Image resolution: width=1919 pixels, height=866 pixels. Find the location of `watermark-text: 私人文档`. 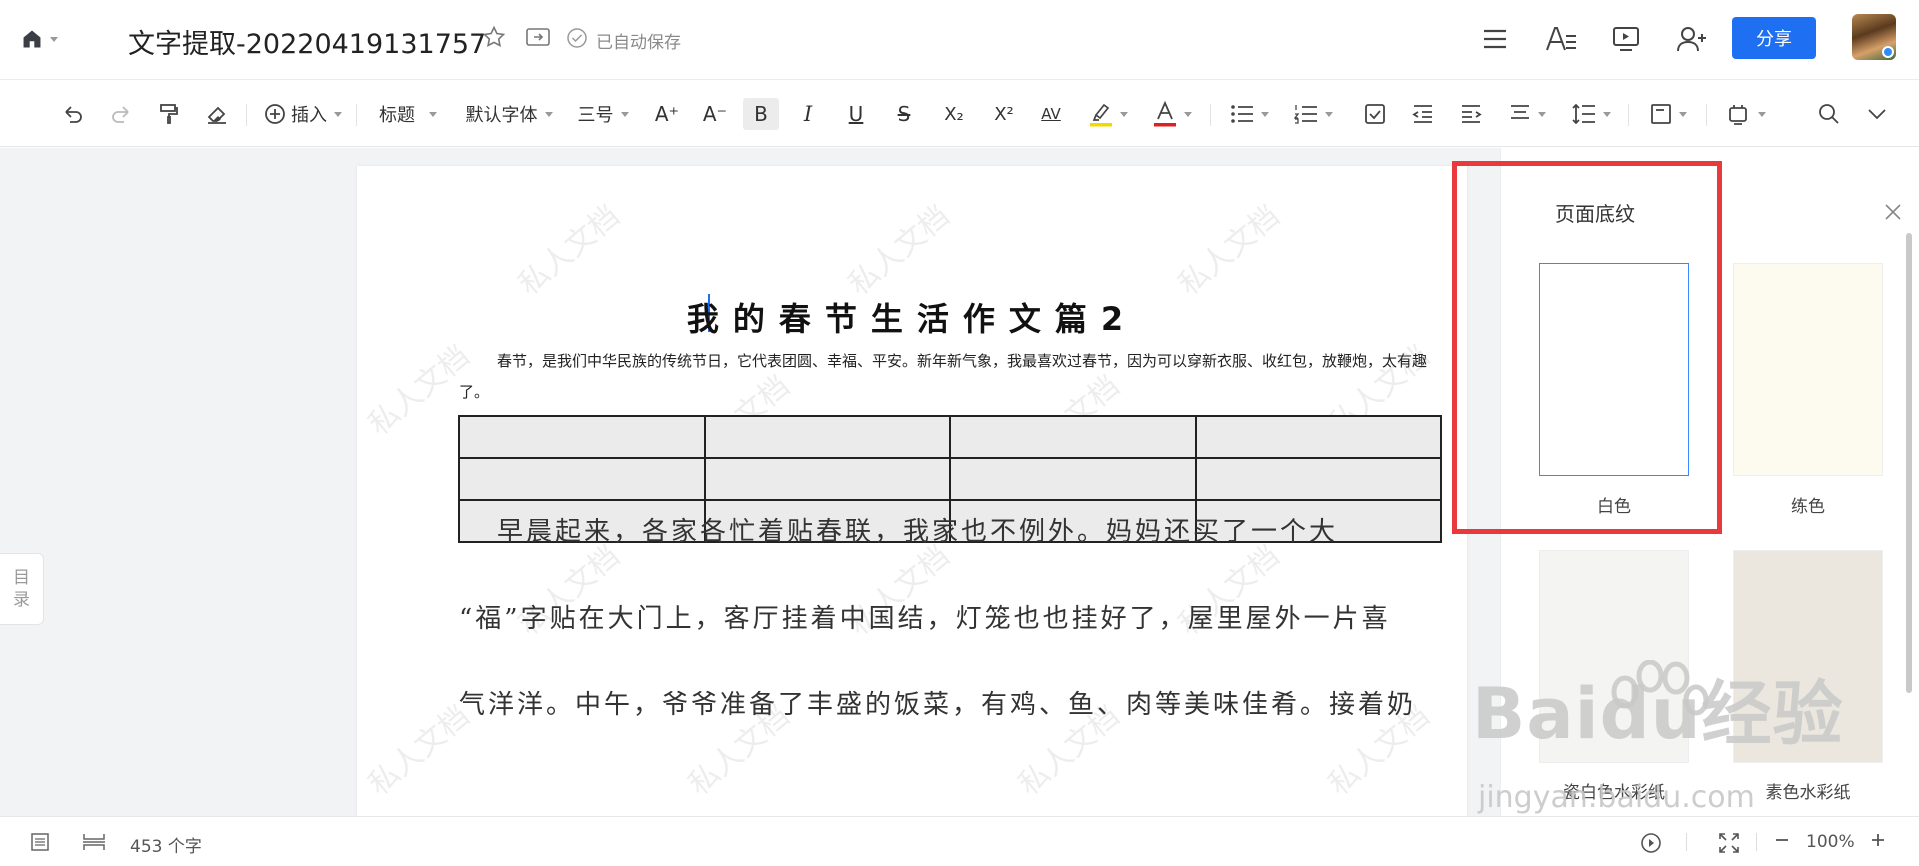

watermark-text: 私人文档 is located at coordinates (569, 250).